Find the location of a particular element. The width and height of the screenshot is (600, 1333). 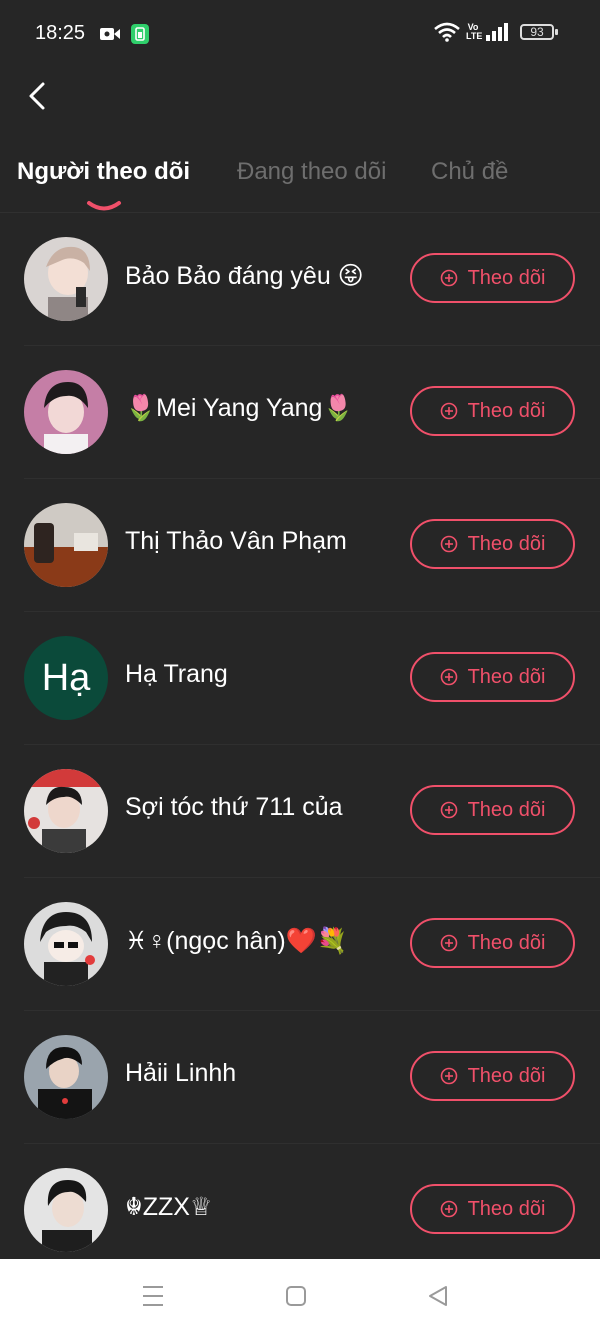

user-name: Bảo Bảo đáng yêu 😝 is located at coordinates (244, 276).